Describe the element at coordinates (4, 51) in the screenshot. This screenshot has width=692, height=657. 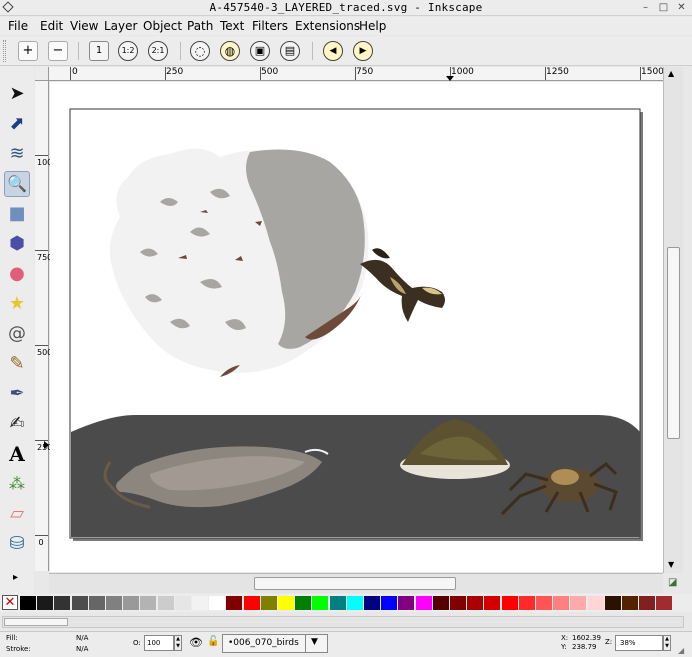
I see `toolbar-handle` at that location.